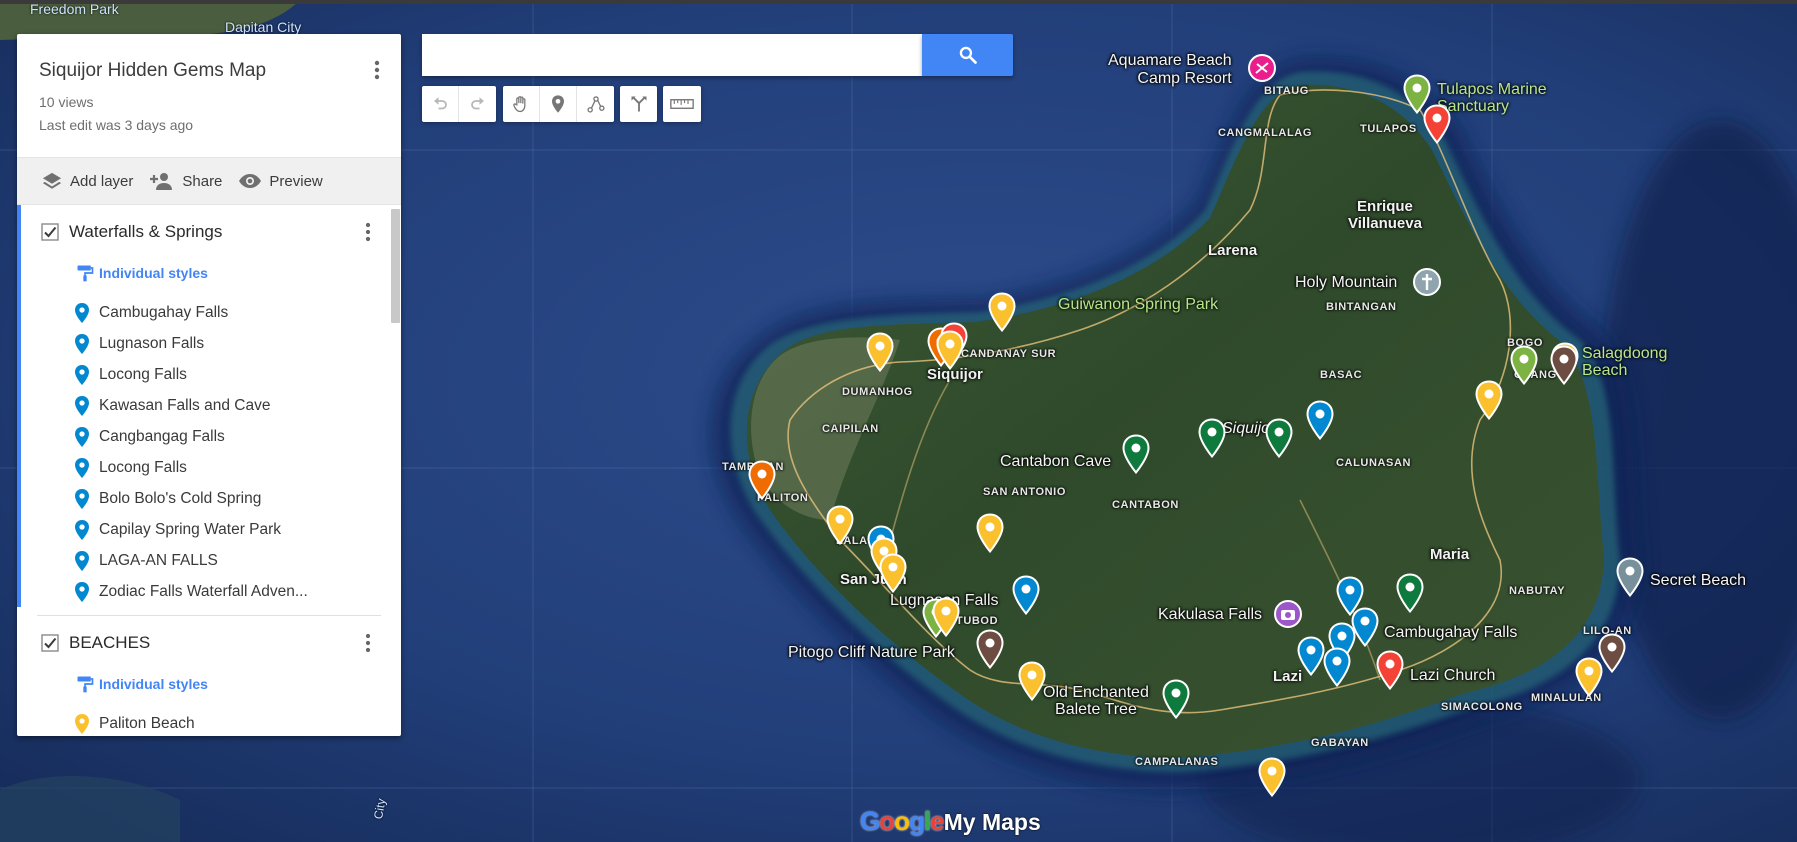 The height and width of the screenshot is (842, 1797). Describe the element at coordinates (1630, 577) in the screenshot. I see `map-marker-gray` at that location.